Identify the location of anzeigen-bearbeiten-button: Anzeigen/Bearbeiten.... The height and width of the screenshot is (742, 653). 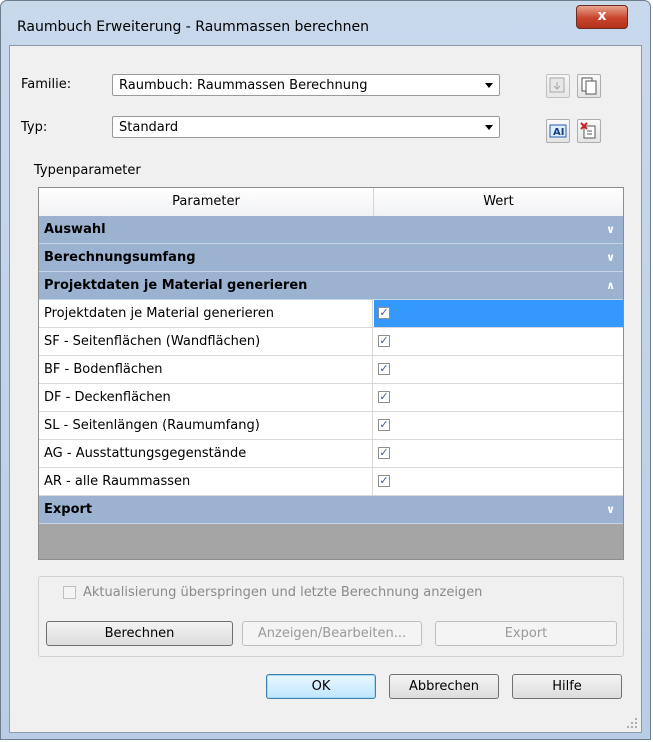
(332, 633).